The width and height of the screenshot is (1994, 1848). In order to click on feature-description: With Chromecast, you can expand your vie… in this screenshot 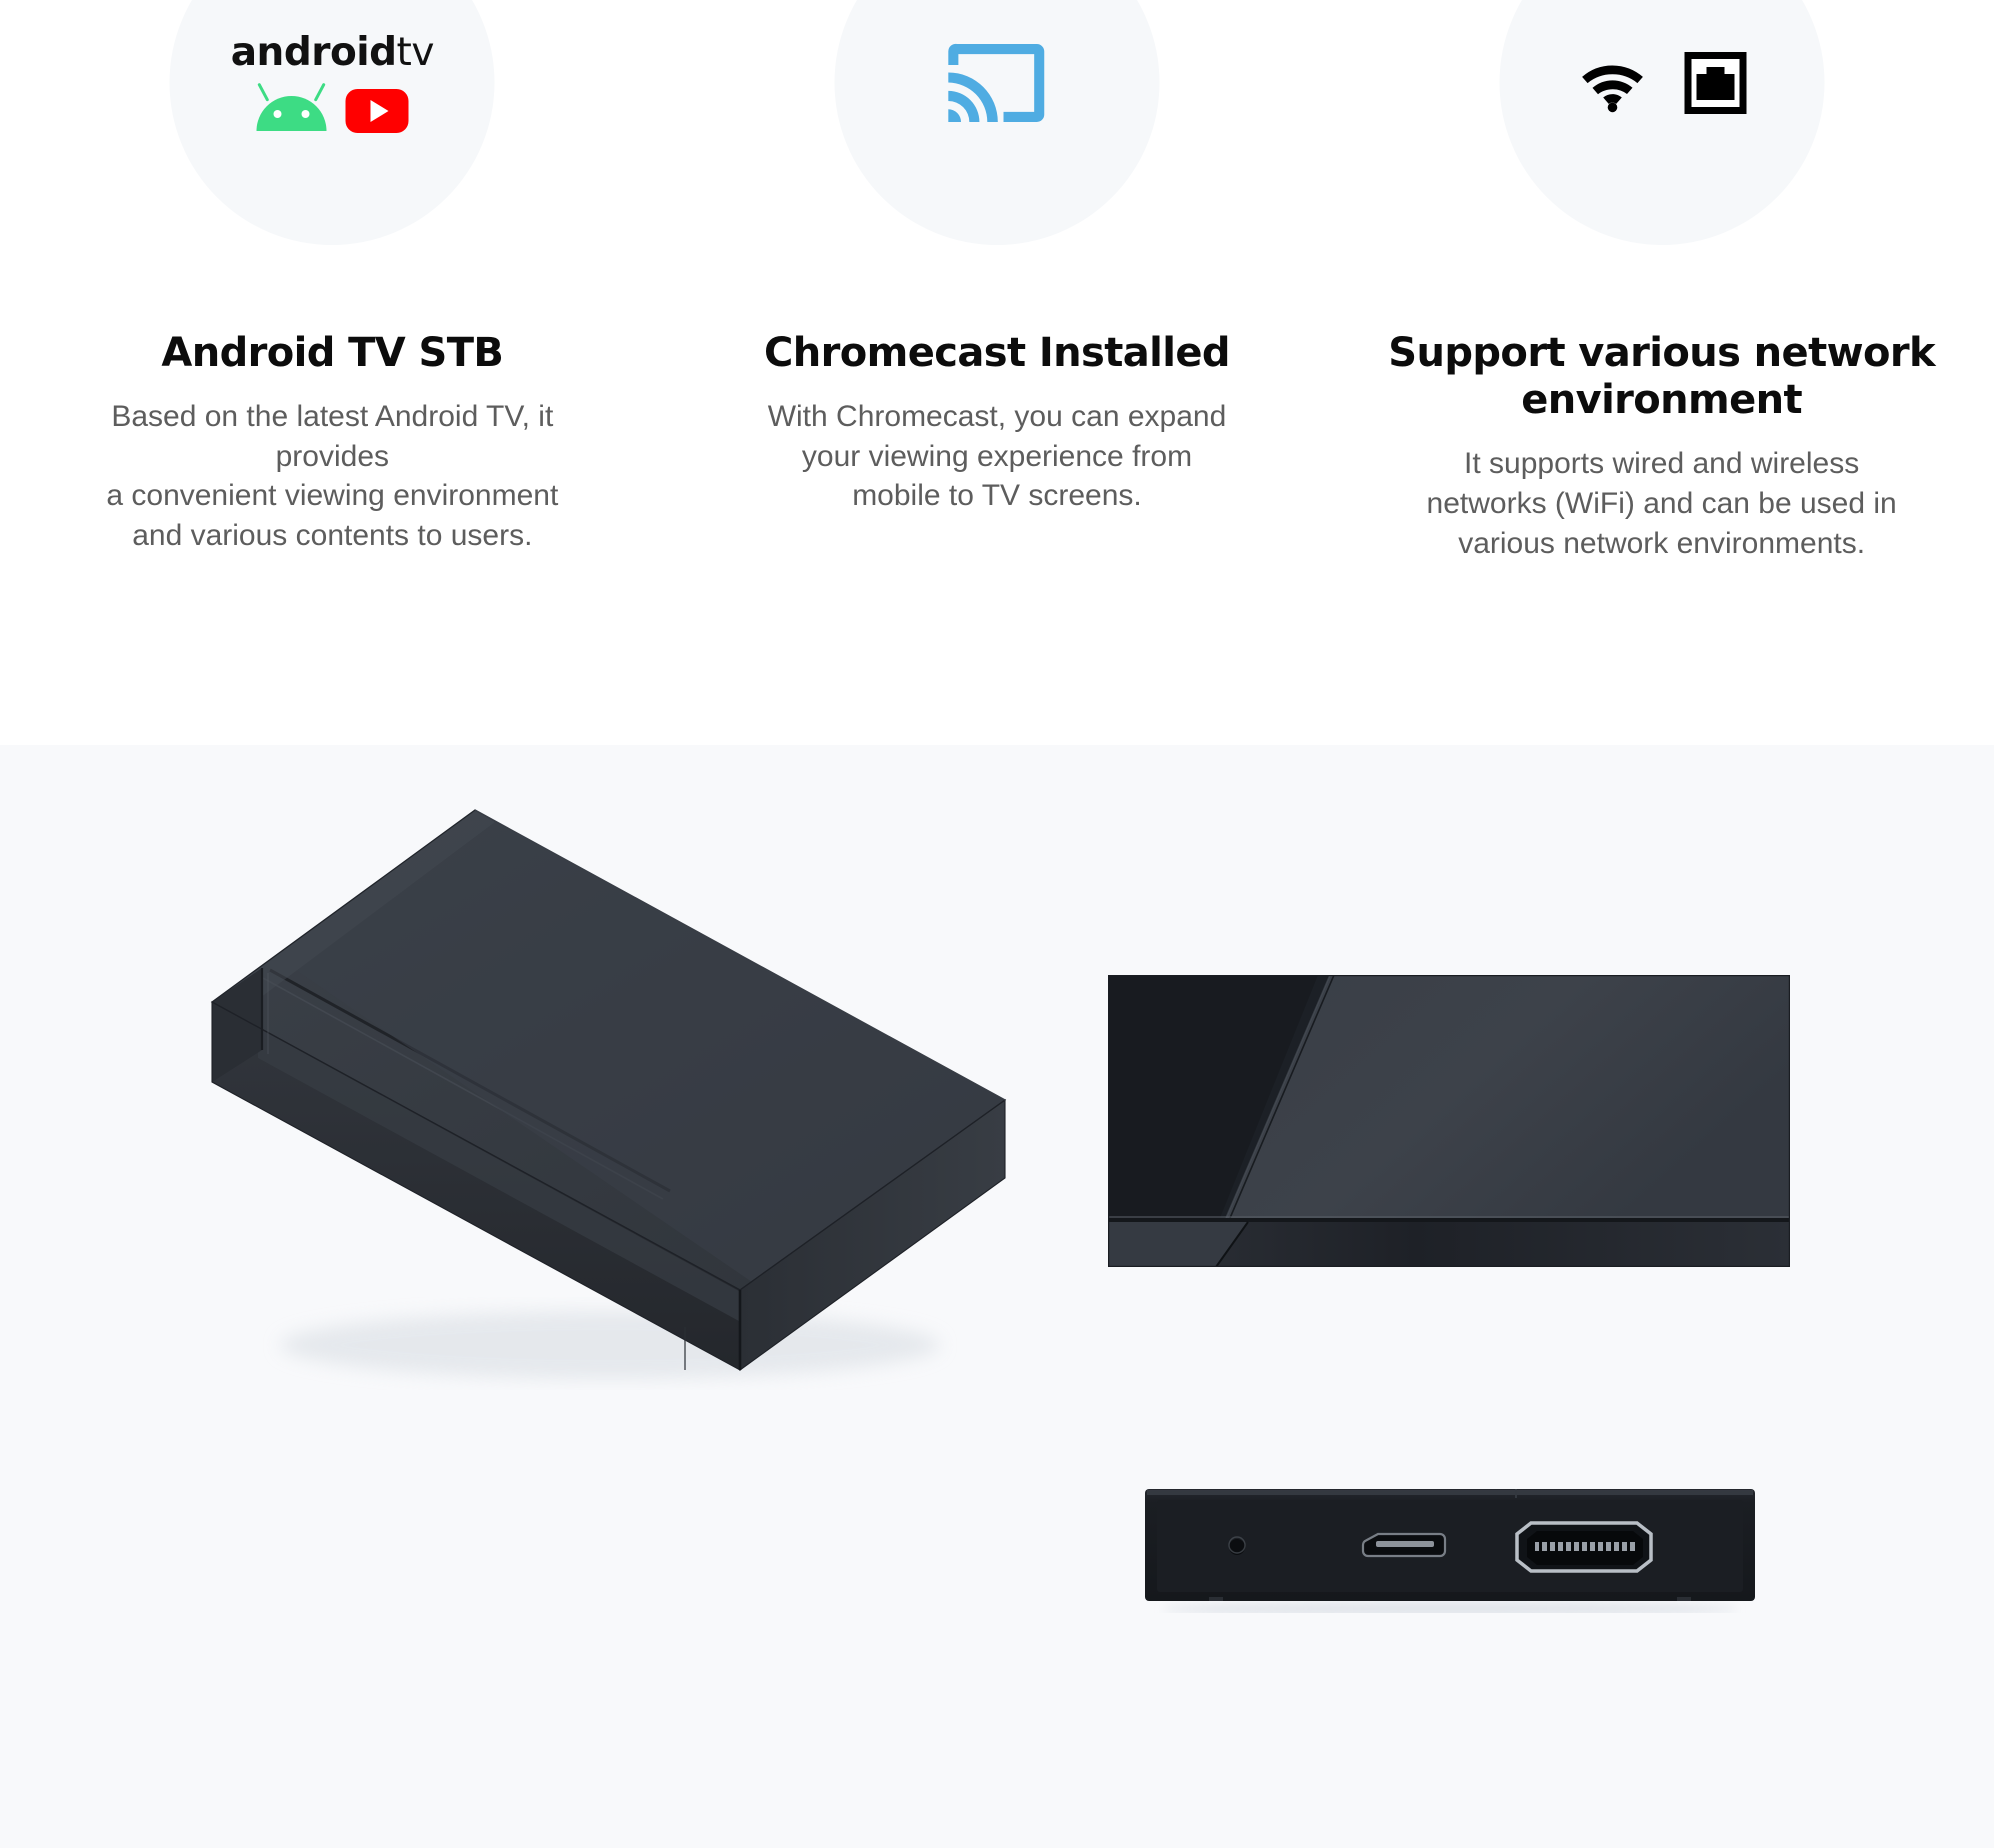, I will do `click(997, 456)`.